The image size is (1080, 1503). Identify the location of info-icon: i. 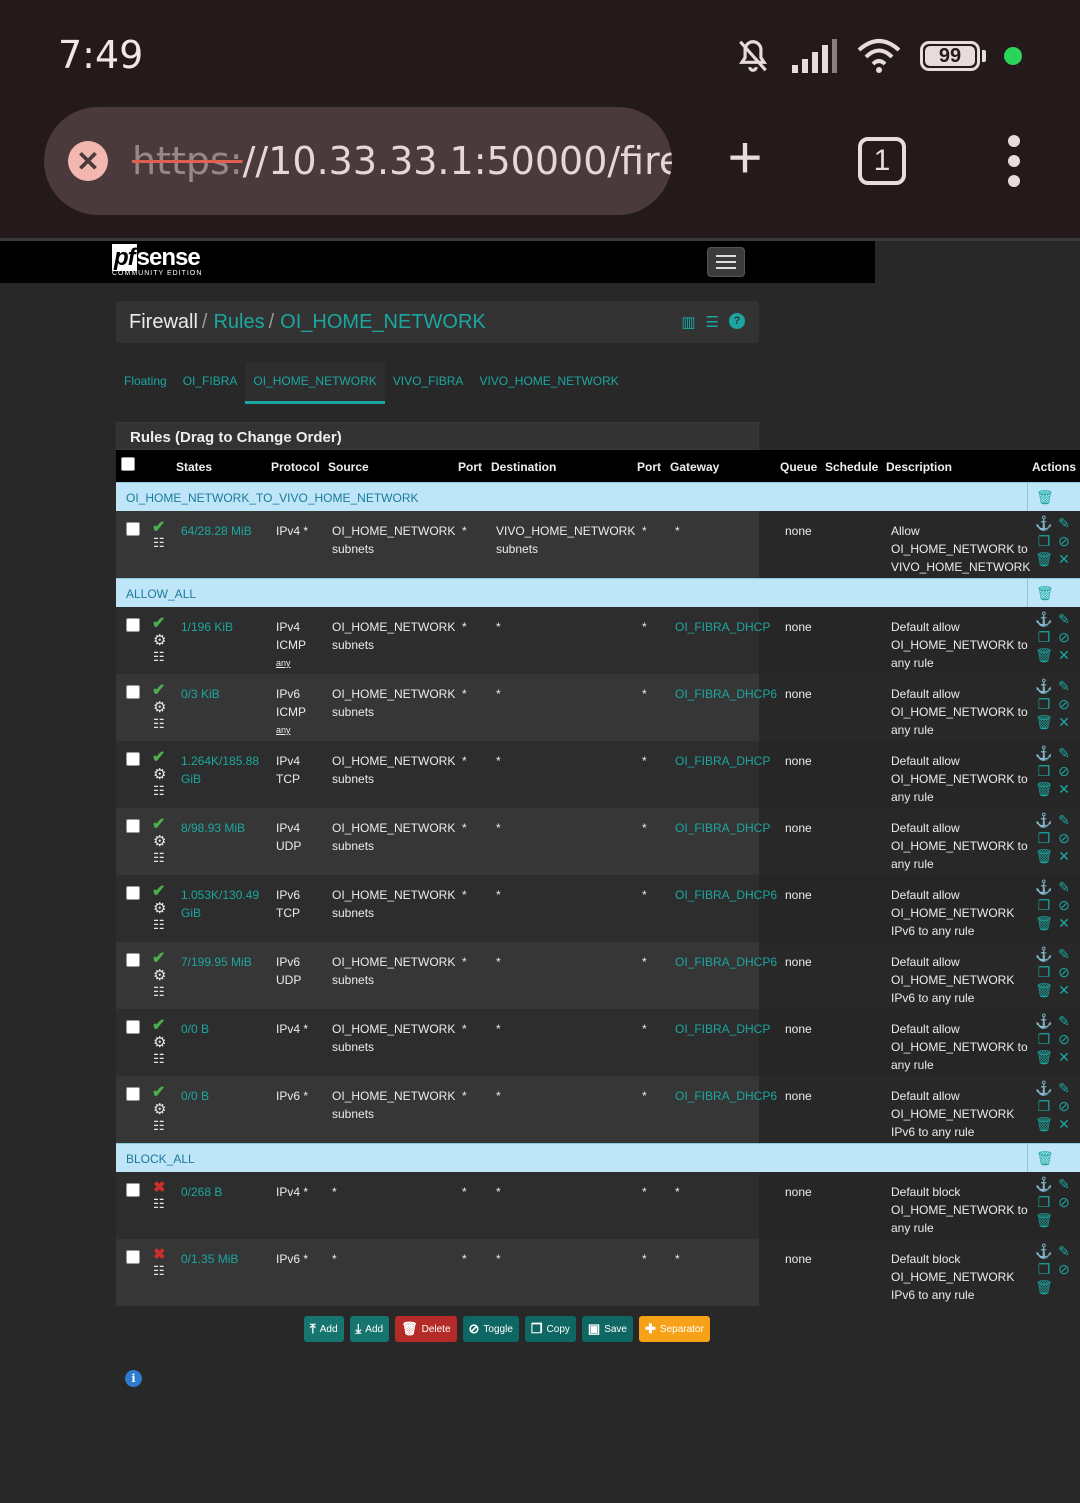
(133, 1378).